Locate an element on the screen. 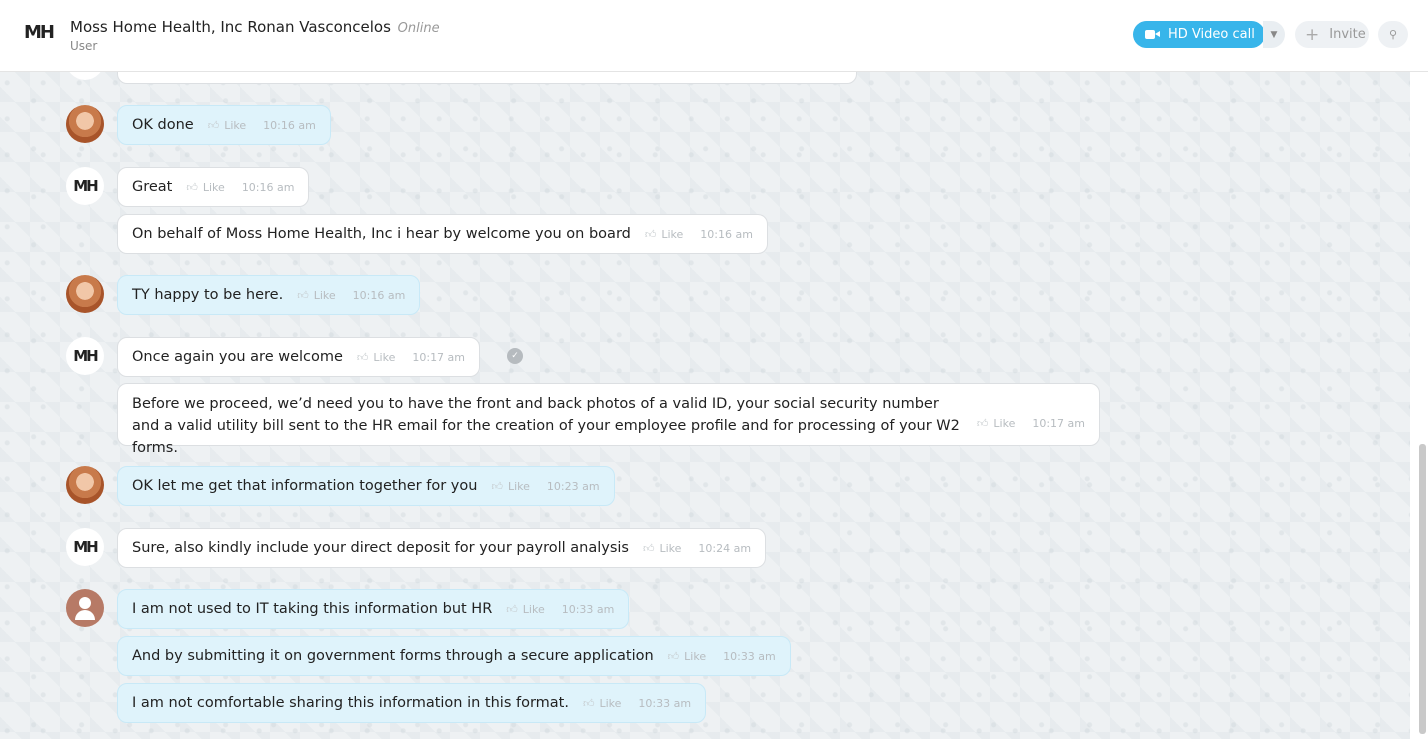  message-bubble is located at coordinates (487, 78).